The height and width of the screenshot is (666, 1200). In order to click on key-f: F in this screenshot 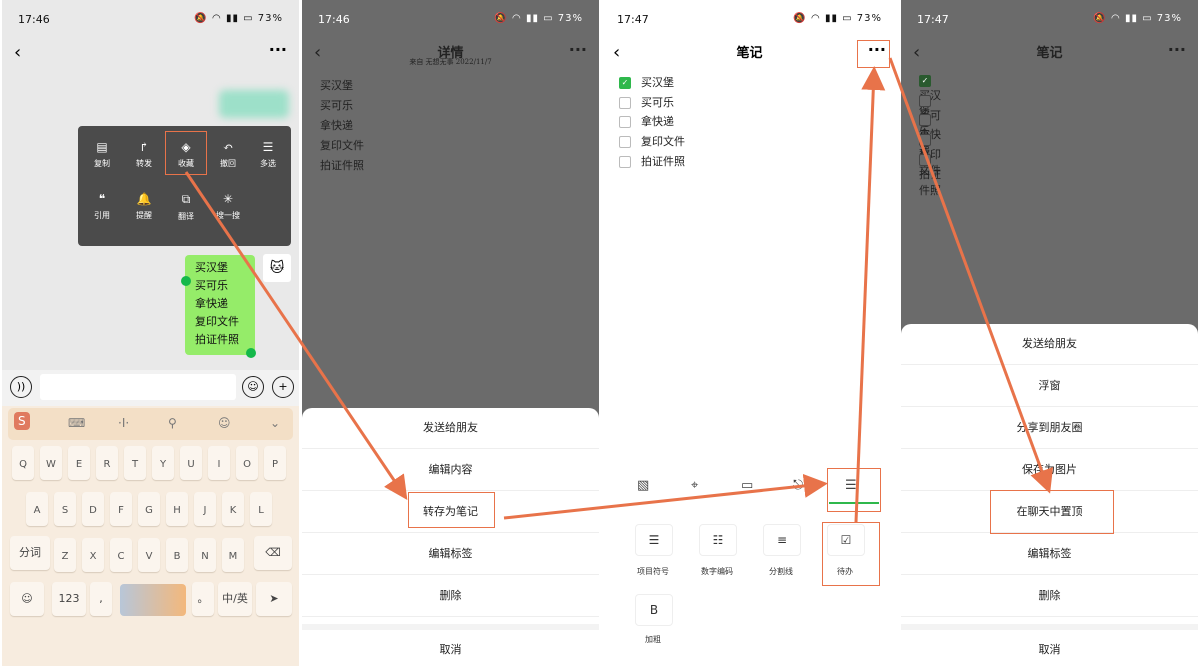, I will do `click(121, 509)`.